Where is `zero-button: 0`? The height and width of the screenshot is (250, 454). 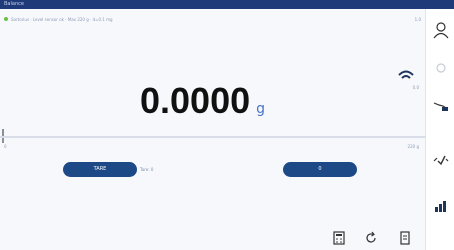
zero-button: 0 is located at coordinates (320, 169).